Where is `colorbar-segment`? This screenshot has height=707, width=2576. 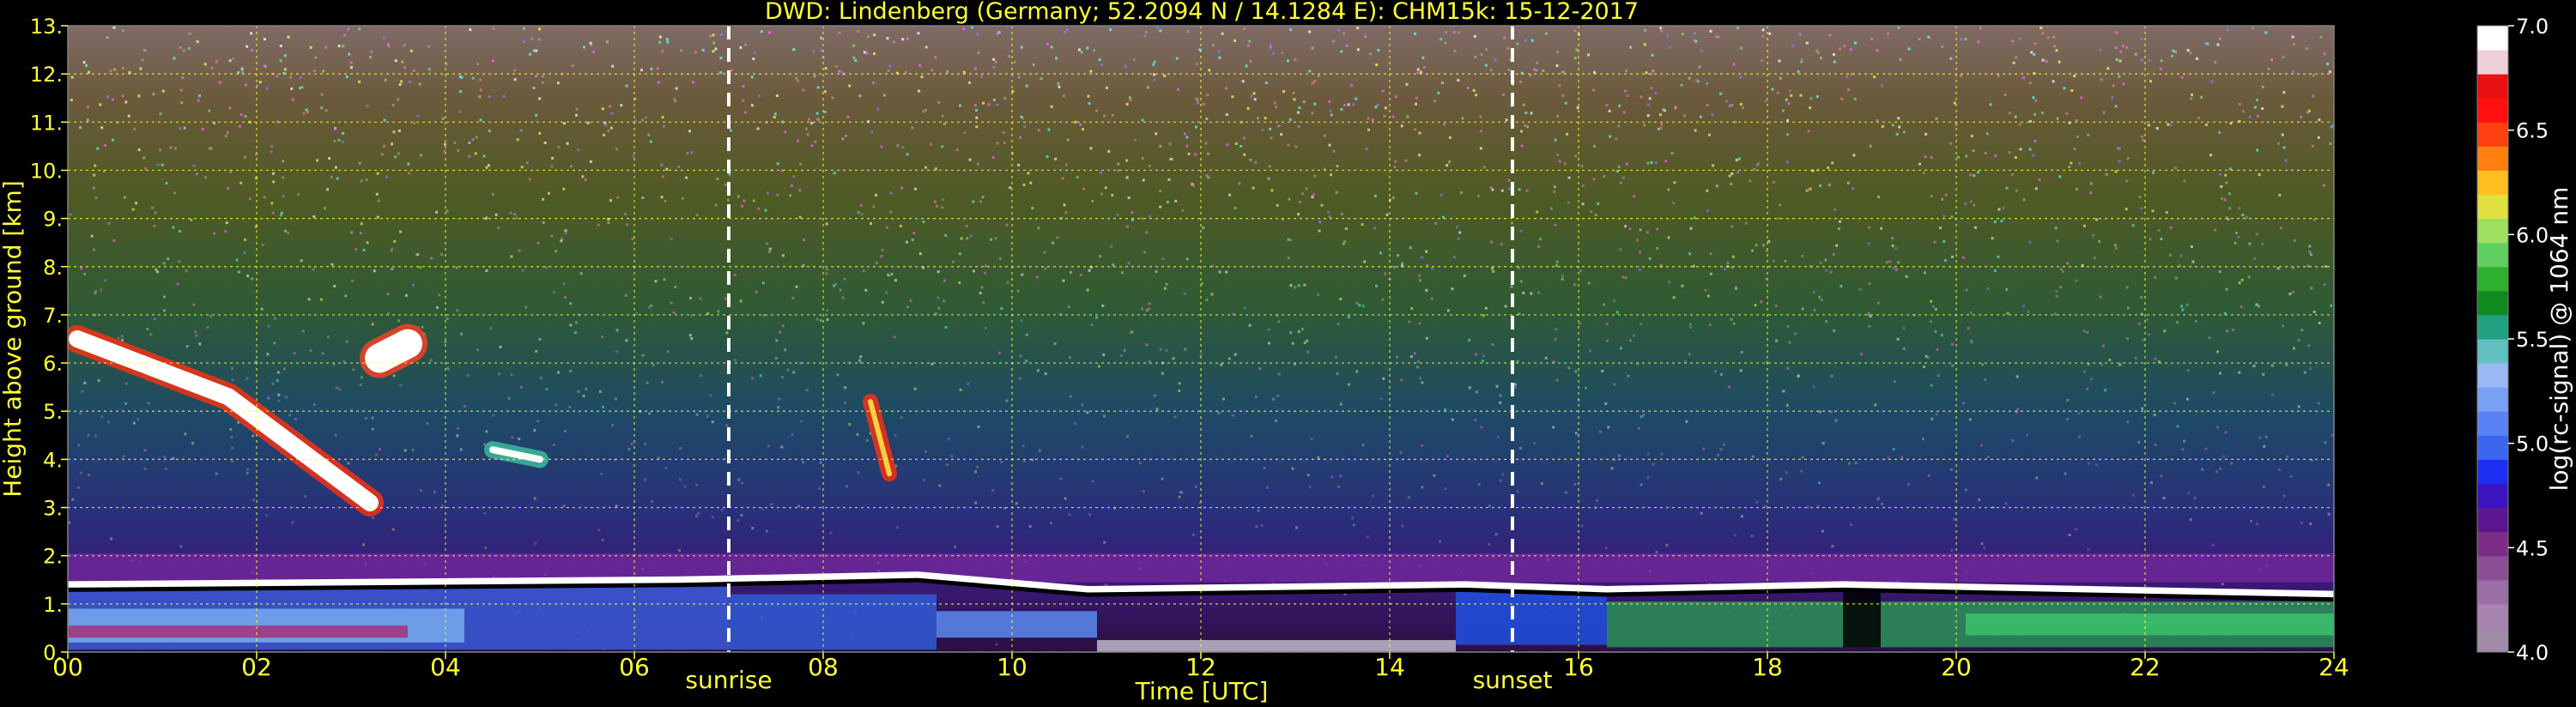
colorbar-segment is located at coordinates (2492, 62).